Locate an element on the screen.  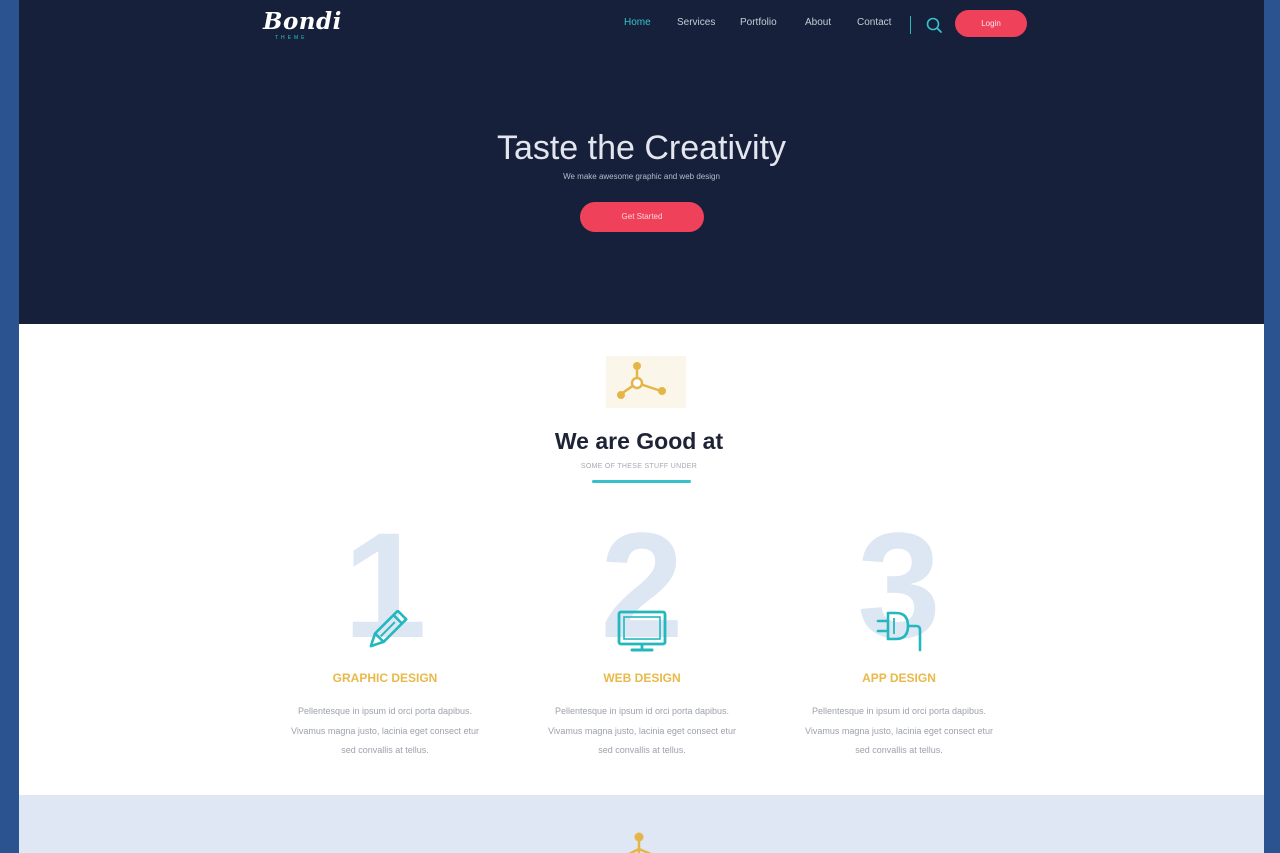
monitor-icon is located at coordinates (642, 631).